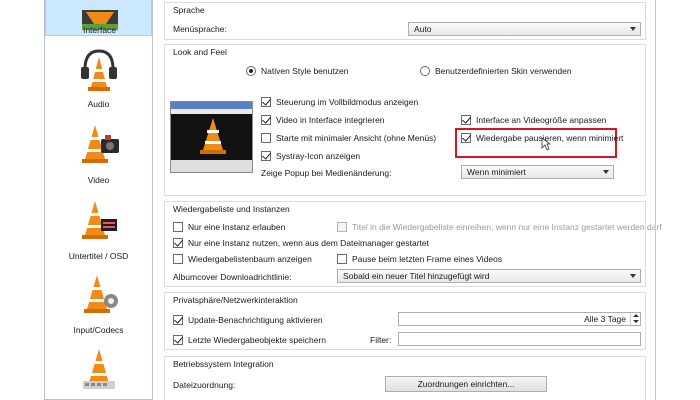 The height and width of the screenshot is (400, 700). I want to click on window-edge, so click(655, 200).